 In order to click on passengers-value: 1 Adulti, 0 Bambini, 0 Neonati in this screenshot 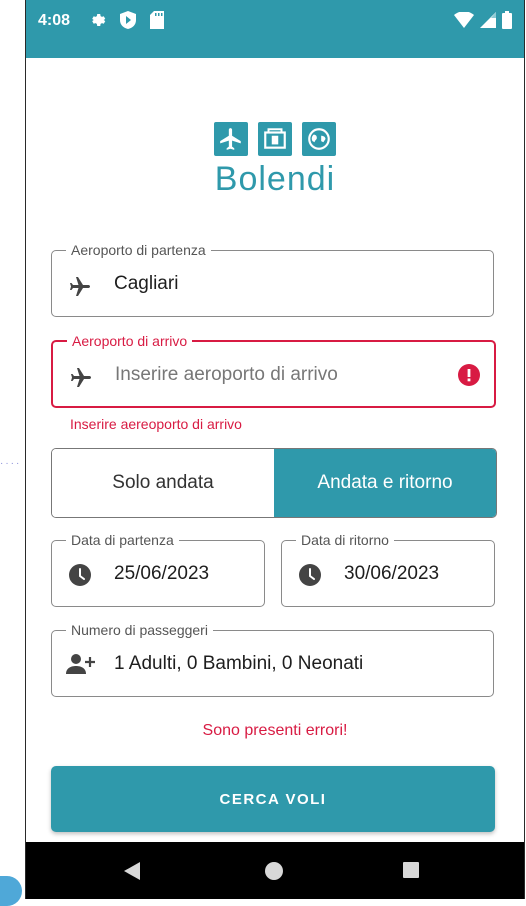, I will do `click(239, 663)`.